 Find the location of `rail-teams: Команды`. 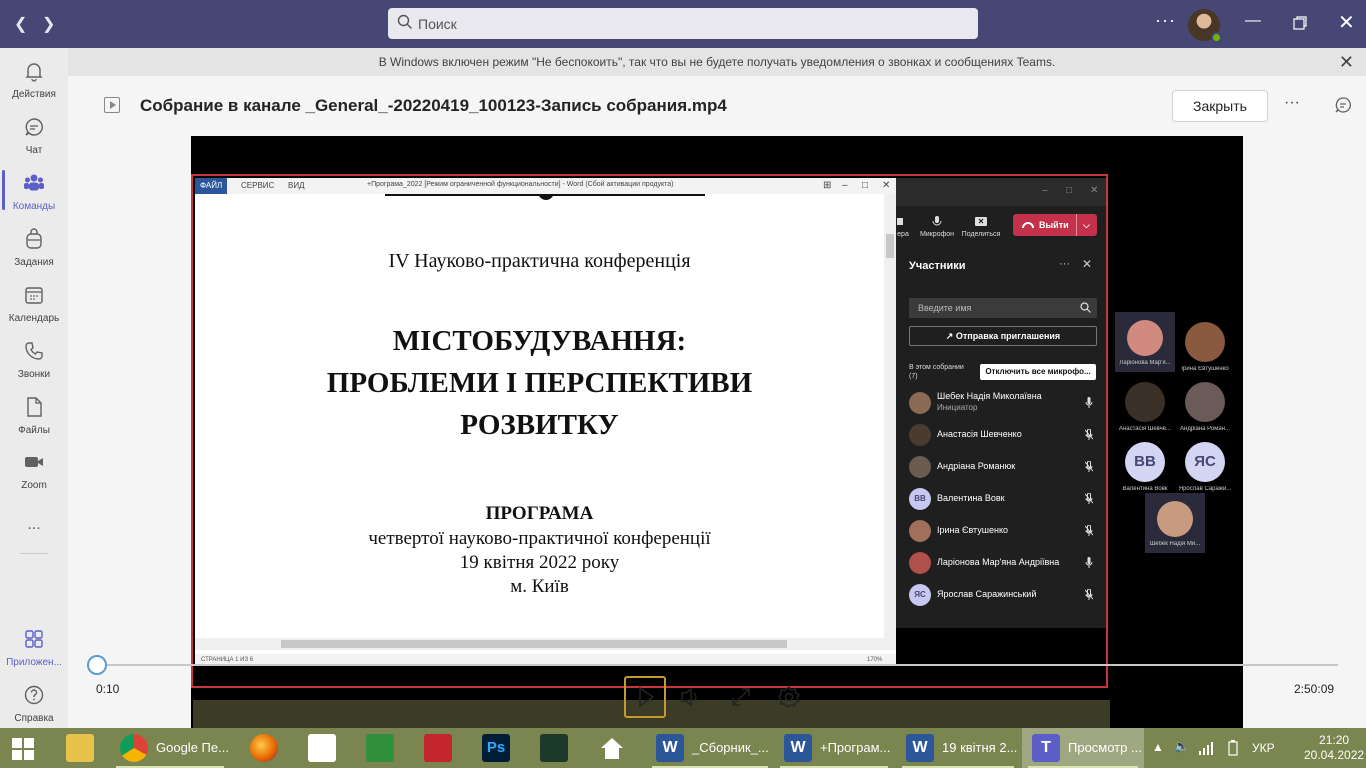

rail-teams: Команды is located at coordinates (34, 192).